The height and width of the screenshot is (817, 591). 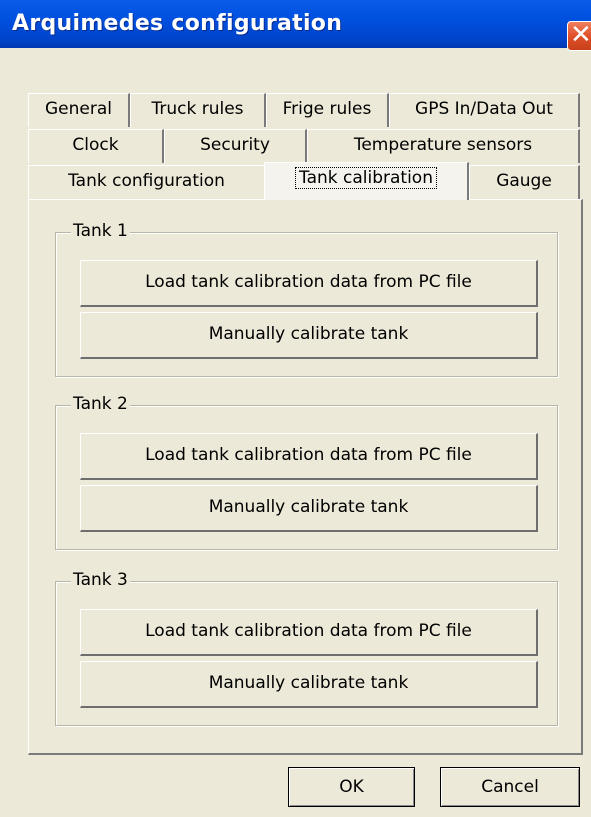 I want to click on tab-general: General, so click(x=79, y=110).